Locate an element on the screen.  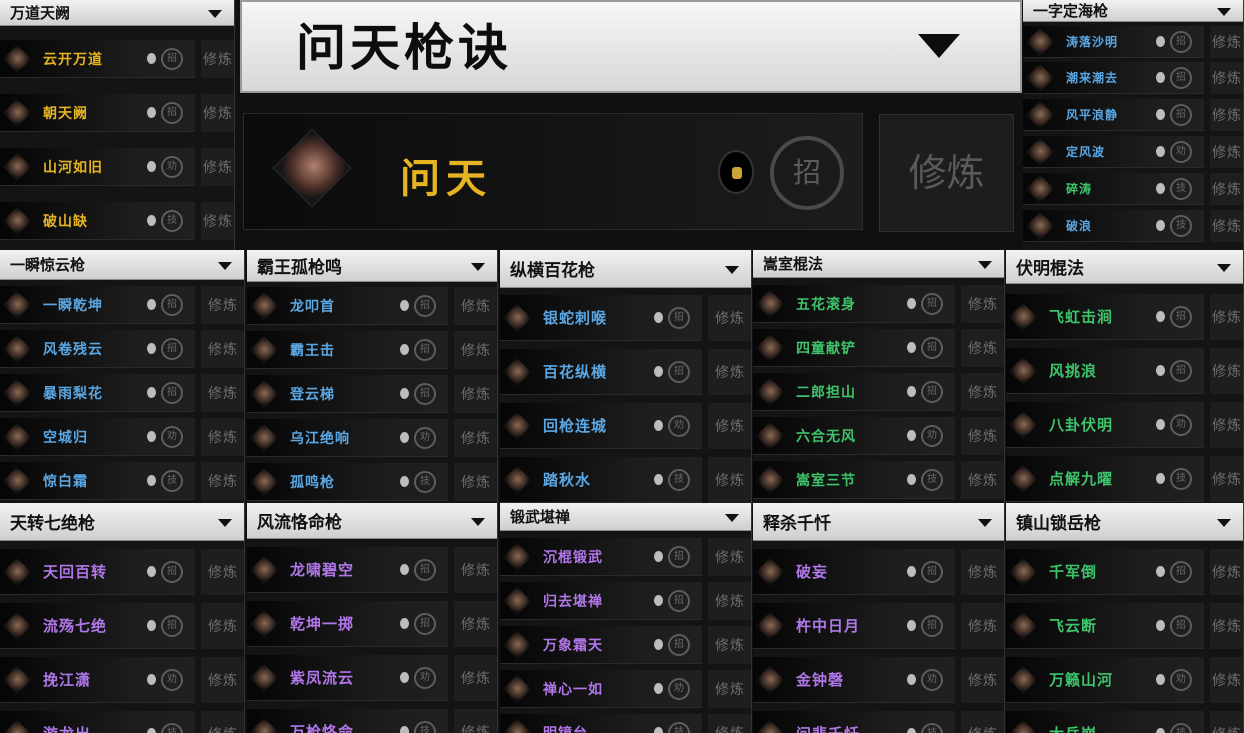
skill-row: 大岳崩 技 修炼 is located at coordinates (1124, 722).